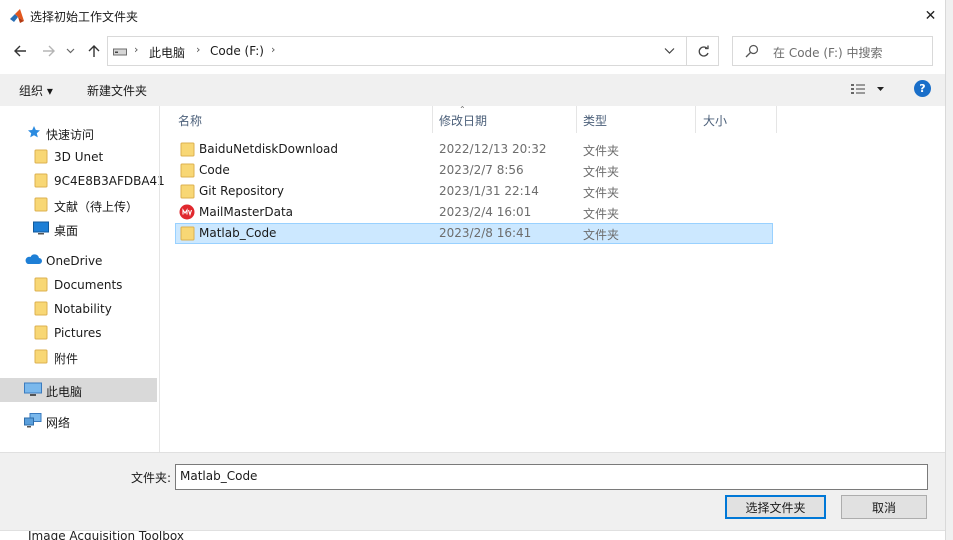  I want to click on breadcrumb-code-drive: Code (F:), so click(237, 51).